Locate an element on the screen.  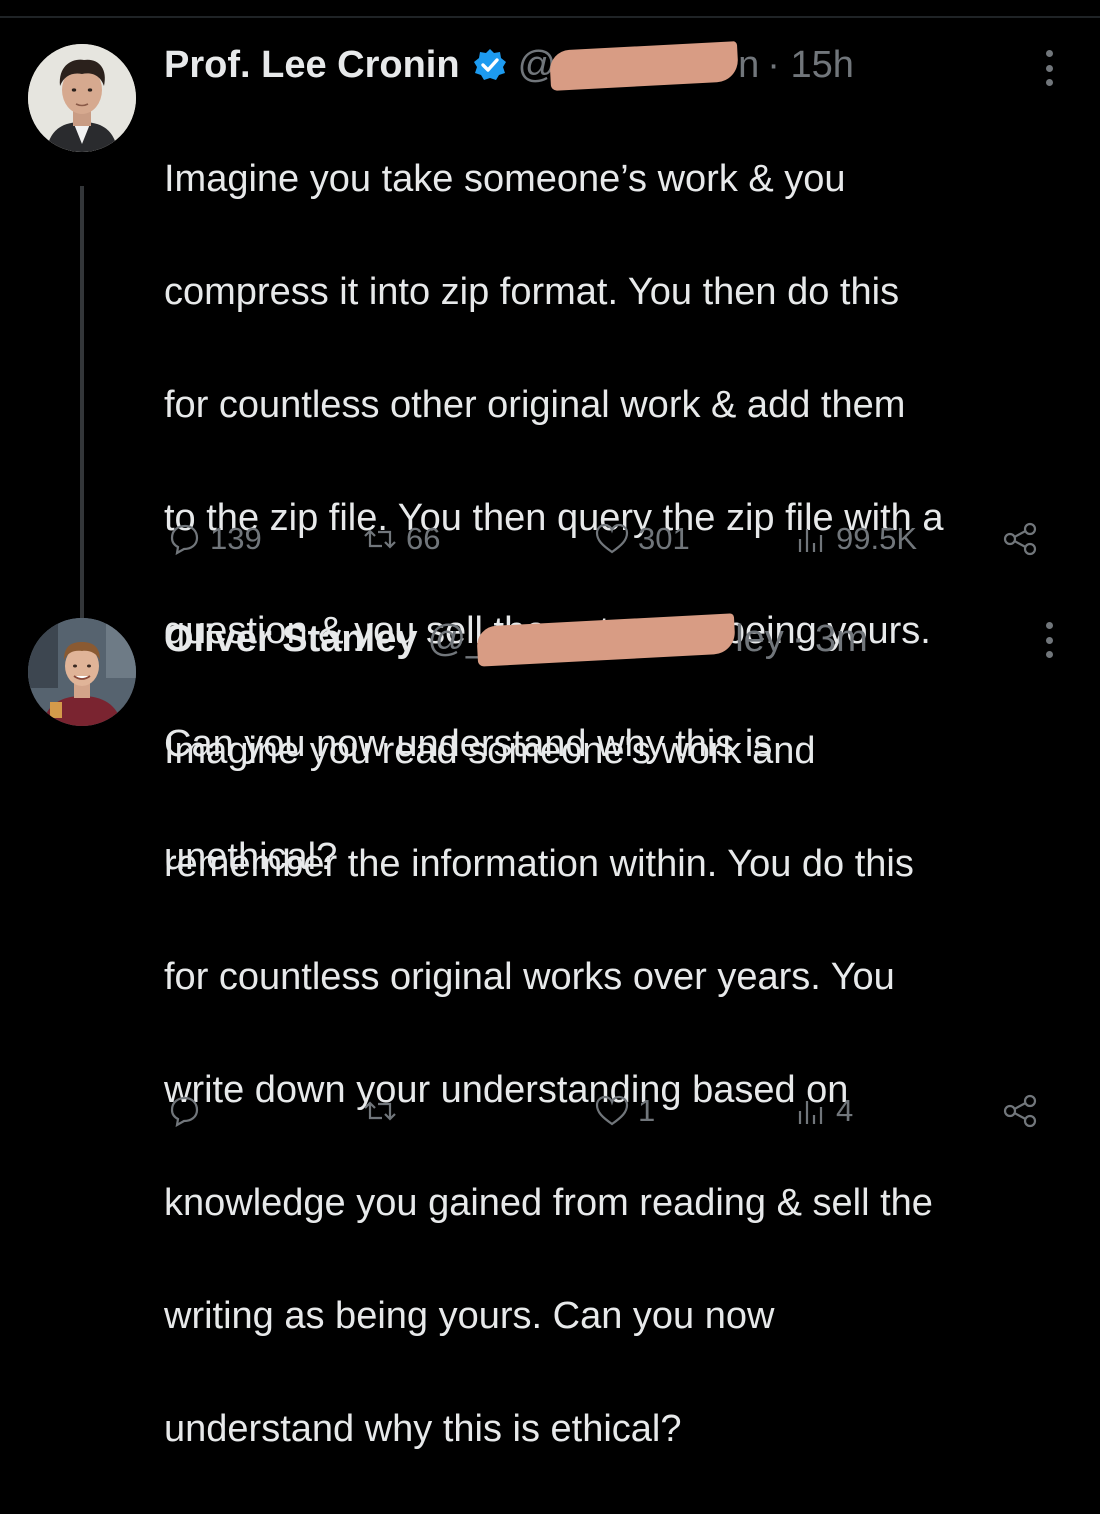
repost-count: 66 is located at coordinates (423, 538).